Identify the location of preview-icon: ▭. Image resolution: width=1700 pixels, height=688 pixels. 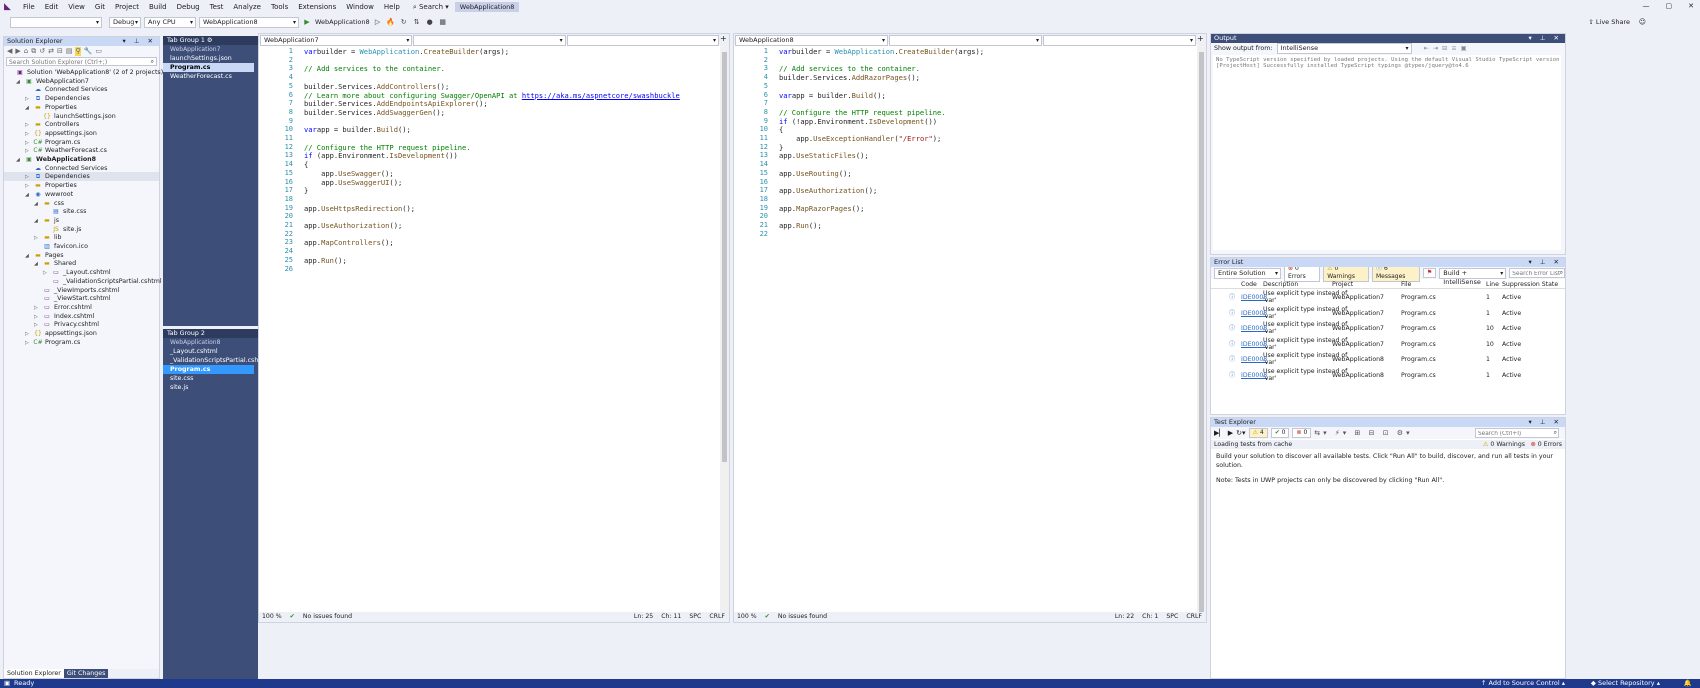
(98, 51).